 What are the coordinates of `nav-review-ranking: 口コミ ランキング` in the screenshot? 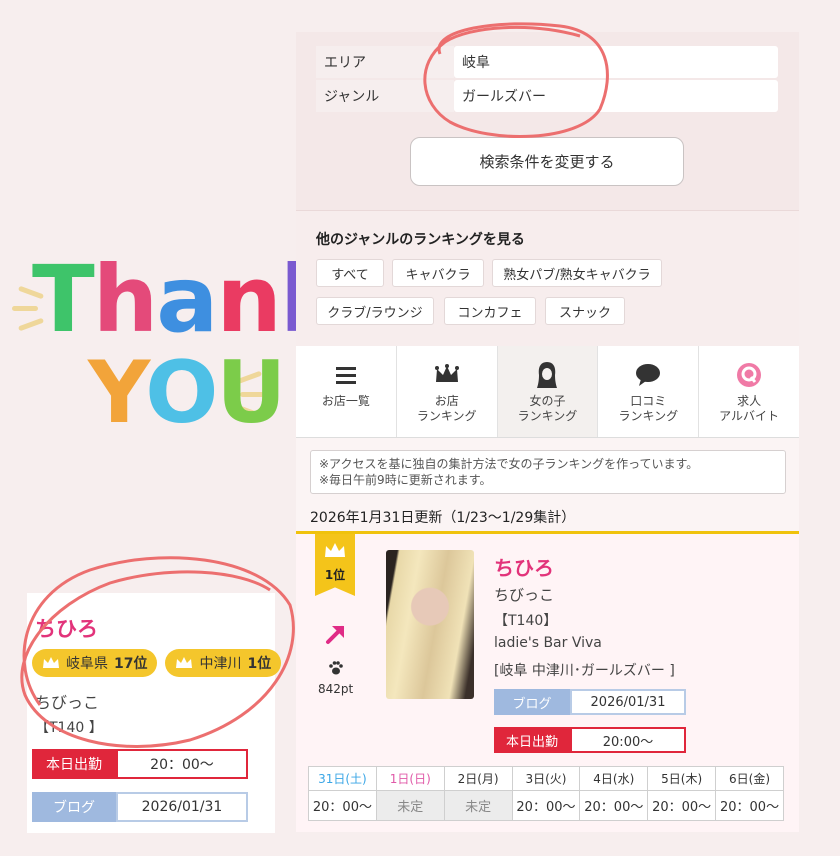 It's located at (649, 391).